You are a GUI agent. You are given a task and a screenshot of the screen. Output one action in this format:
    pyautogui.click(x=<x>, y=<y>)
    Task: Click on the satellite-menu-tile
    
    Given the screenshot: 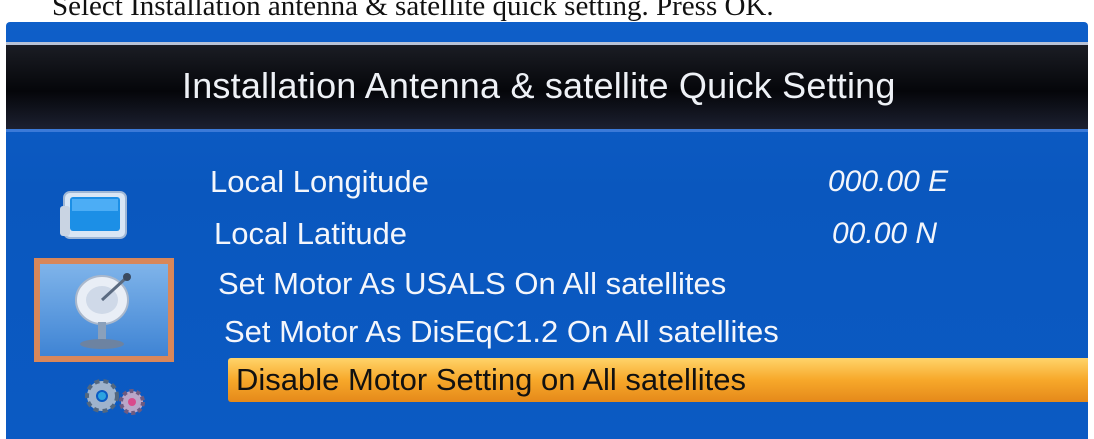 What is the action you would take?
    pyautogui.click(x=104, y=310)
    